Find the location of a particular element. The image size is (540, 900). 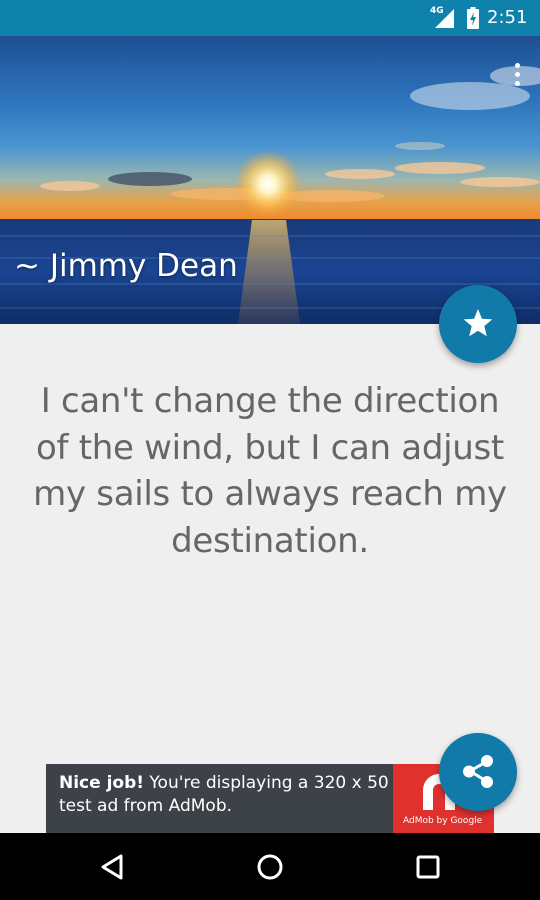

network-type-label: 4G is located at coordinates (437, 11).